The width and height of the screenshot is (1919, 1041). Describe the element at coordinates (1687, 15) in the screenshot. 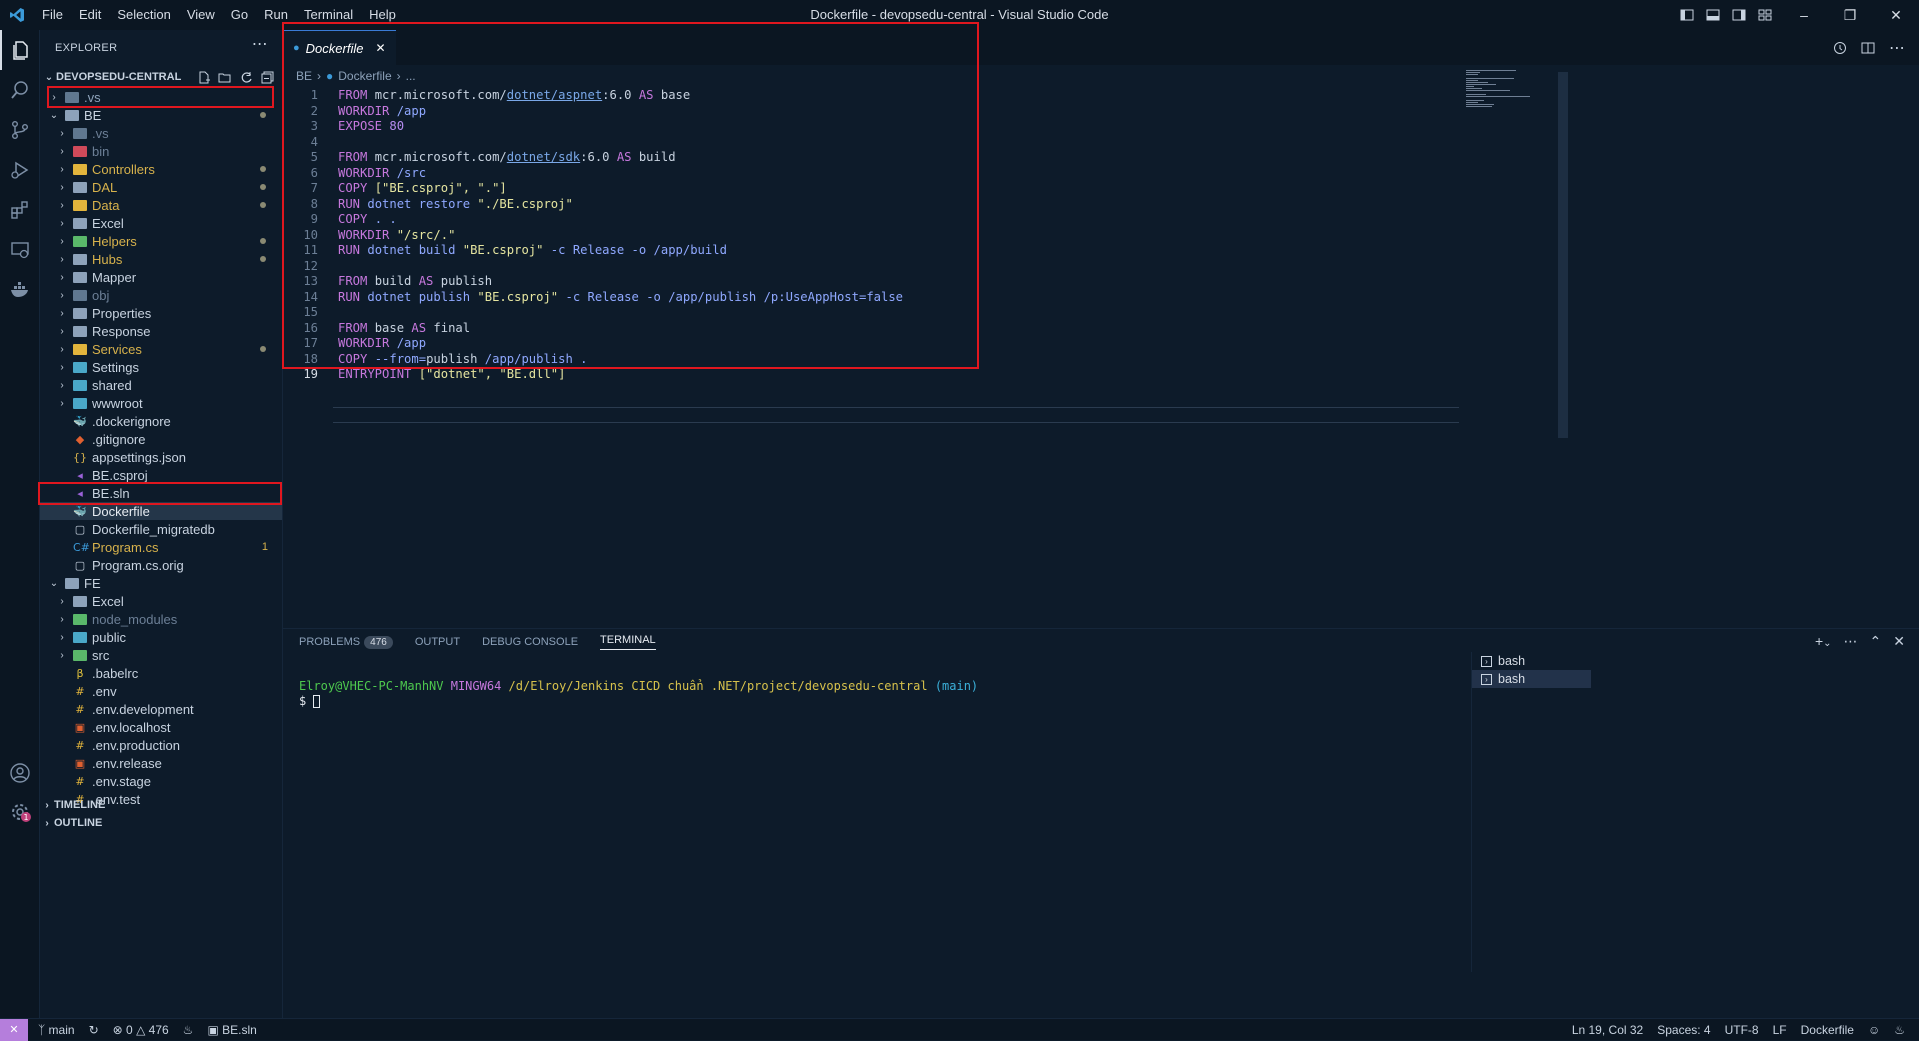

I see `toggle-sidebar-icon` at that location.